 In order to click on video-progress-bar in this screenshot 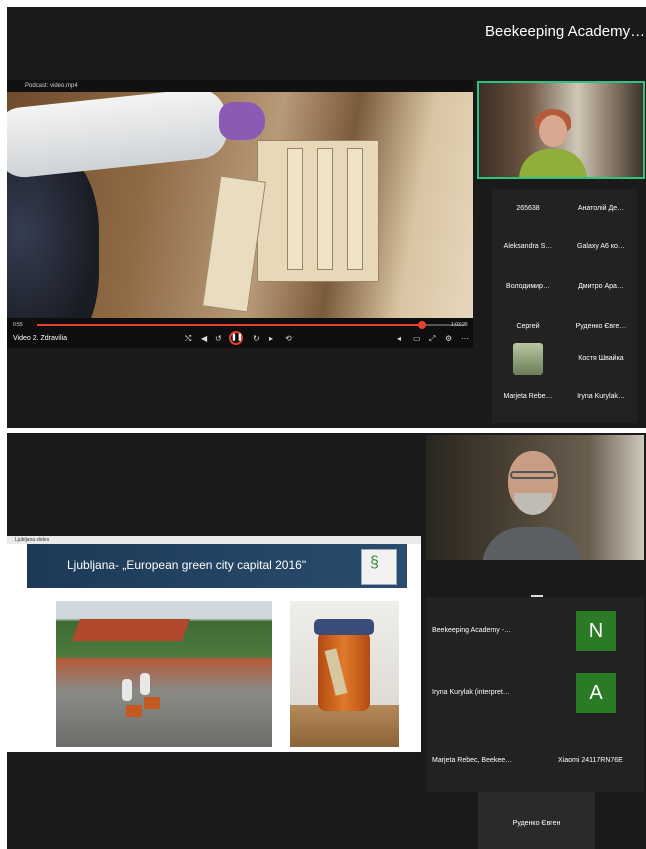, I will do `click(251, 325)`.